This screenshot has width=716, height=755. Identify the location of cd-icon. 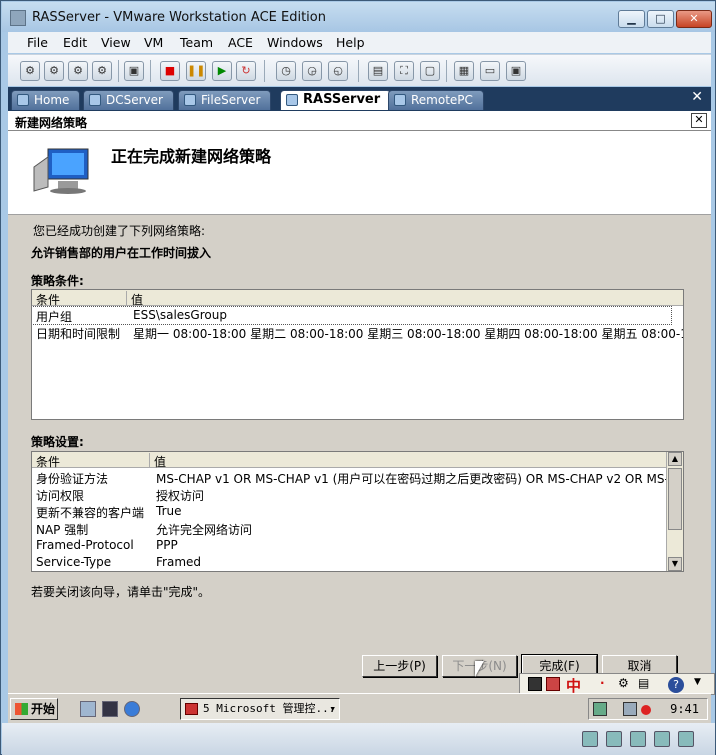
(614, 739).